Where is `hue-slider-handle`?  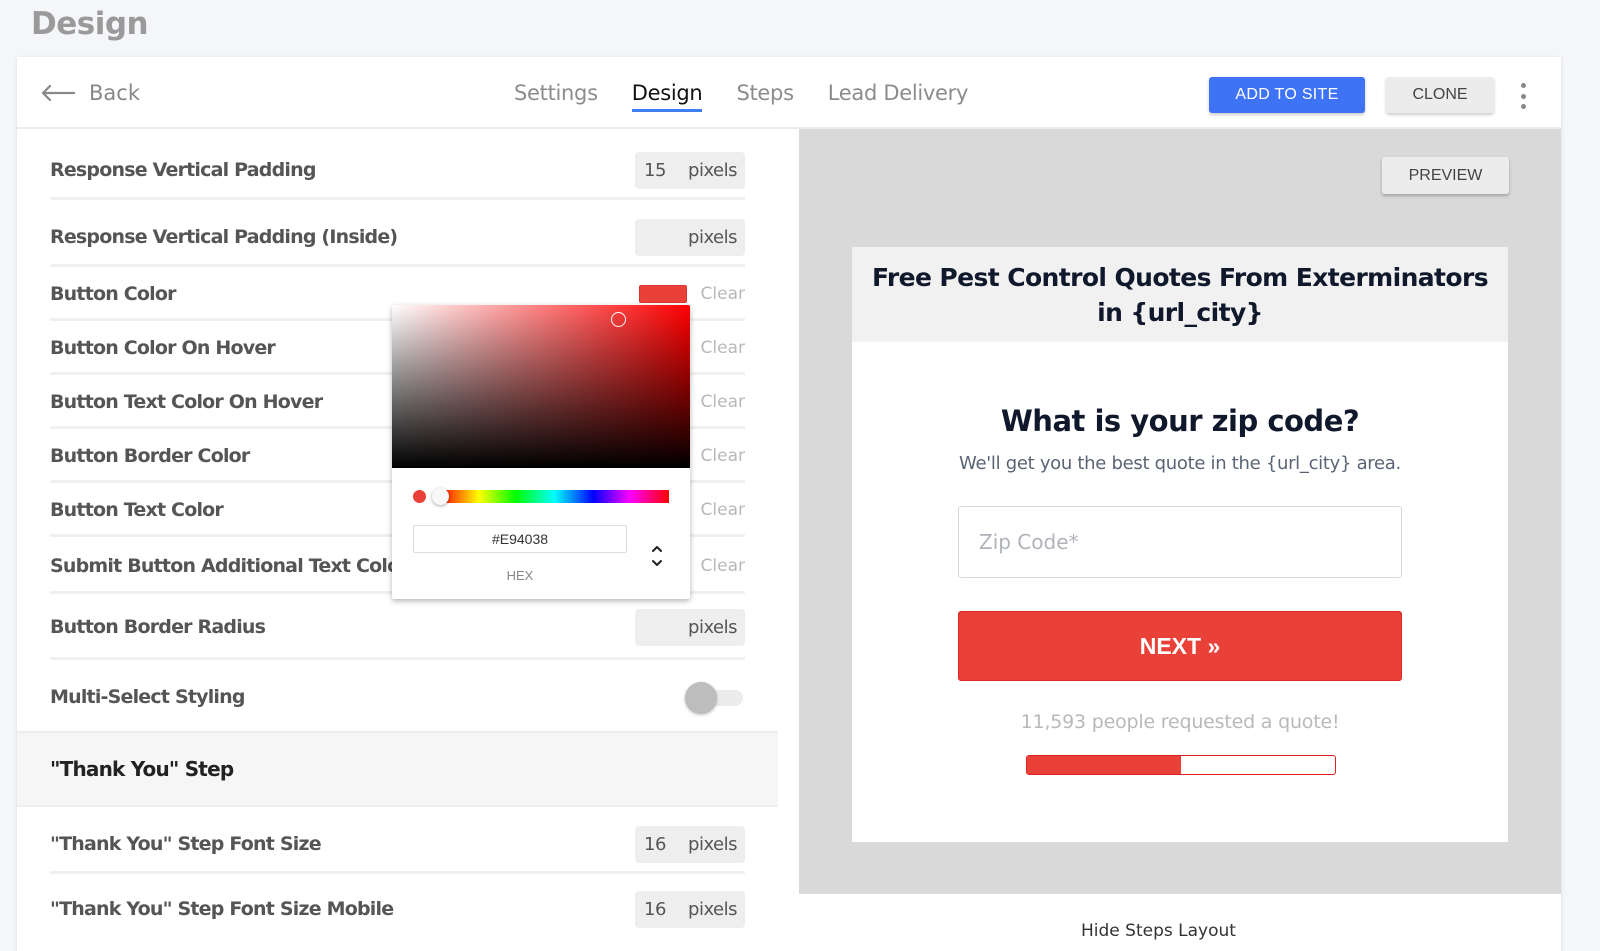
hue-slider-handle is located at coordinates (440, 496).